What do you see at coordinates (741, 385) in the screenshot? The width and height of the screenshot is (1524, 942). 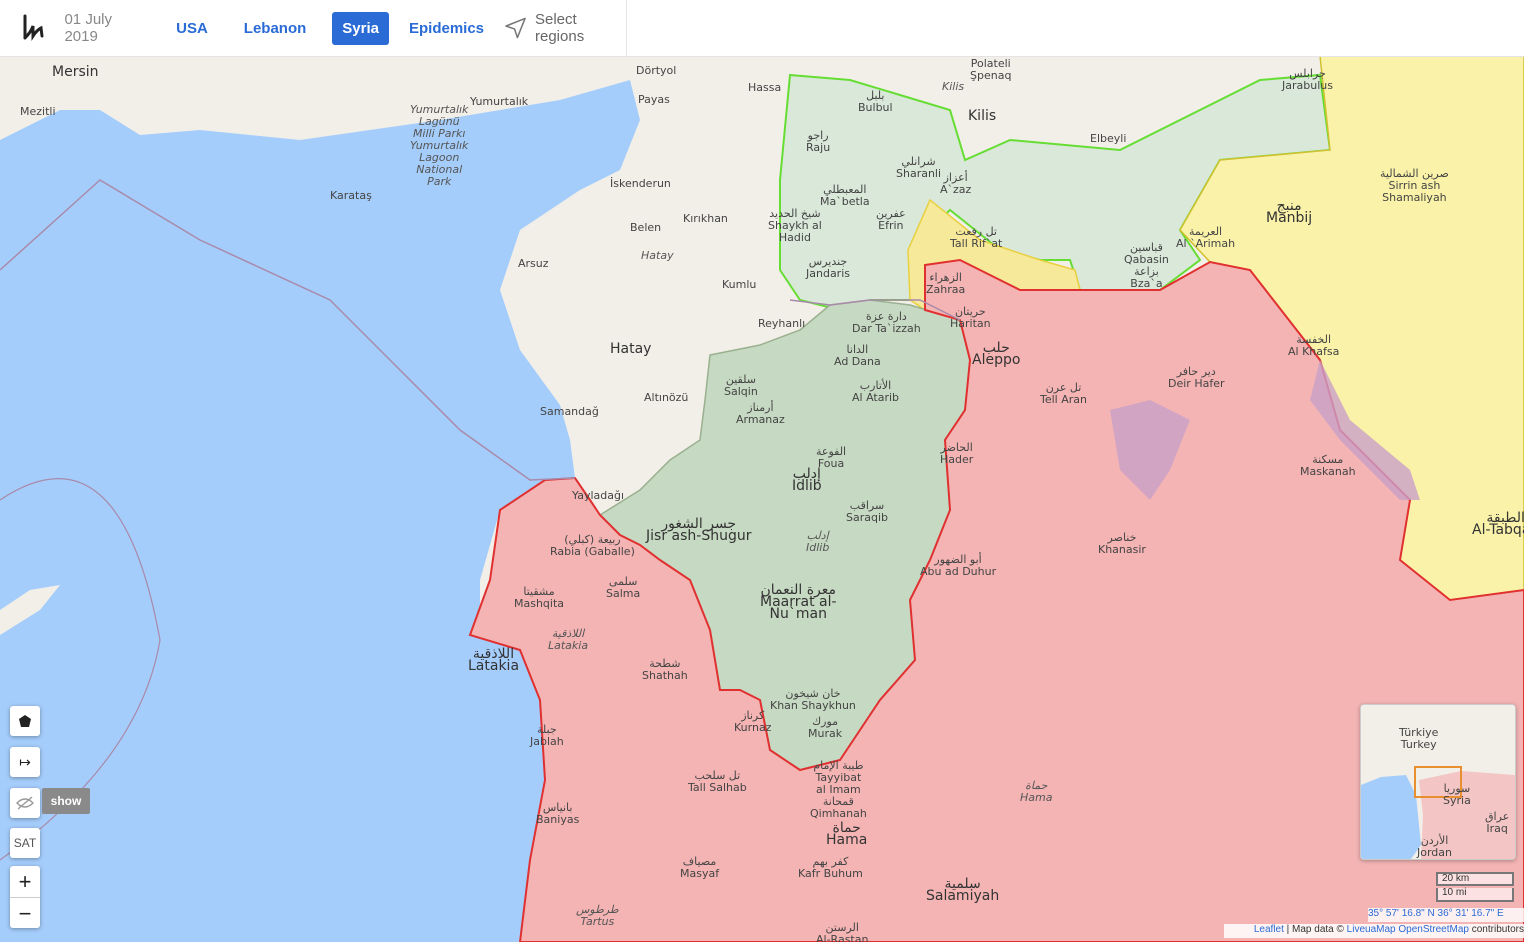 I see `place-label-salqin: سلقين Salqin` at bounding box center [741, 385].